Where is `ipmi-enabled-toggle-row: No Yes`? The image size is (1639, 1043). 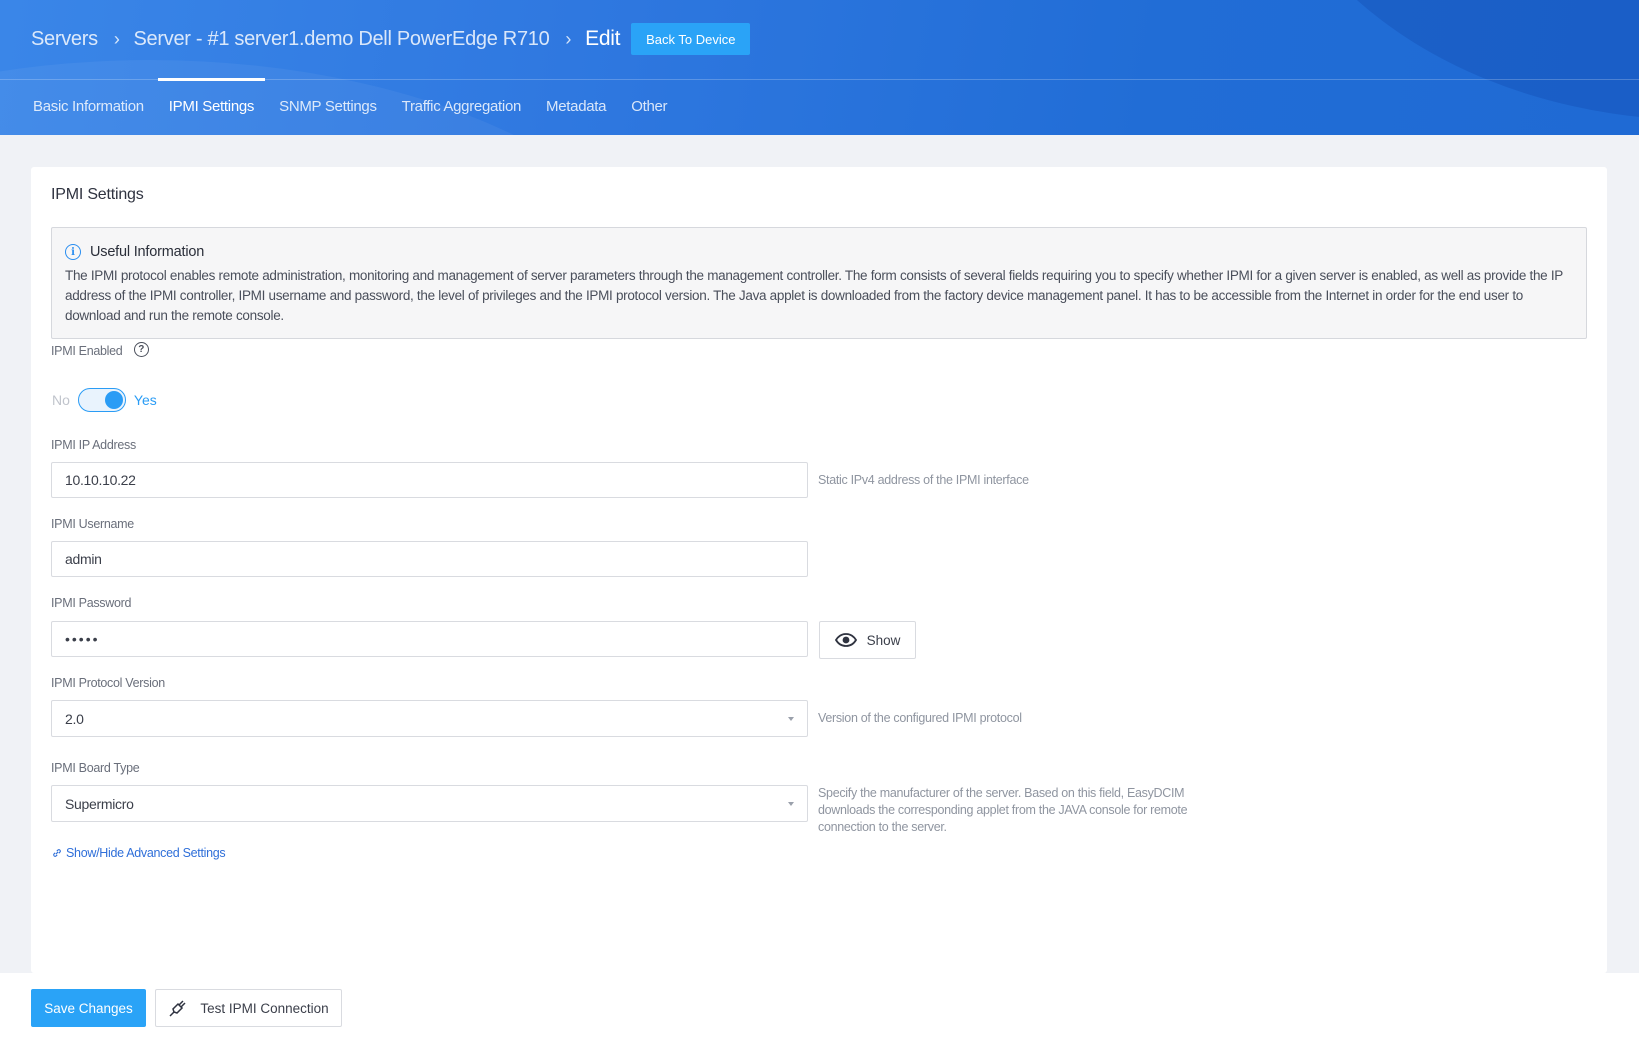 ipmi-enabled-toggle-row: No Yes is located at coordinates (104, 400).